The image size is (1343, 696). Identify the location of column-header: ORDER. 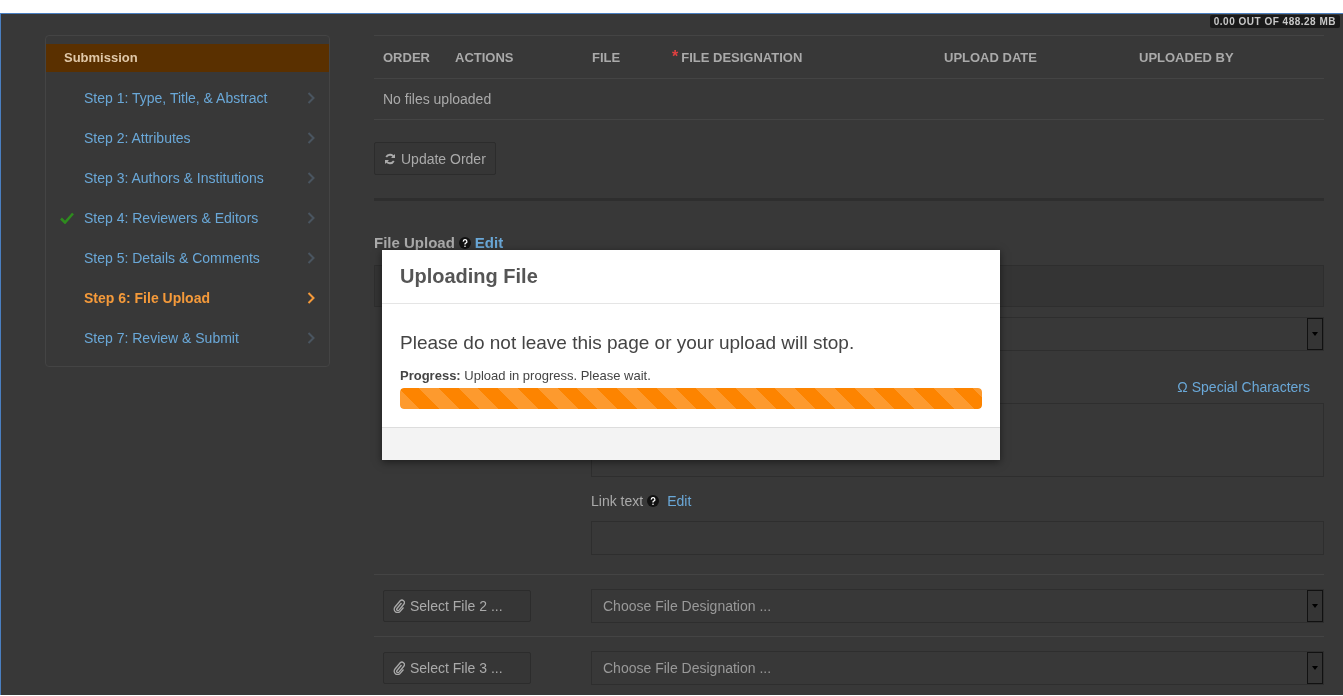
(407, 57).